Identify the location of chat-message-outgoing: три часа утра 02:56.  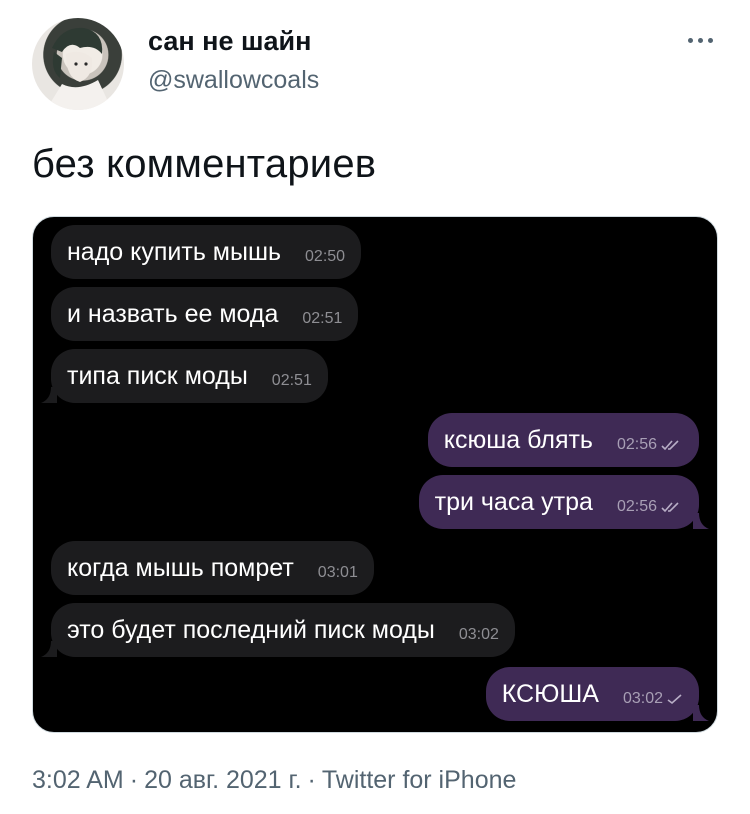
(558, 502).